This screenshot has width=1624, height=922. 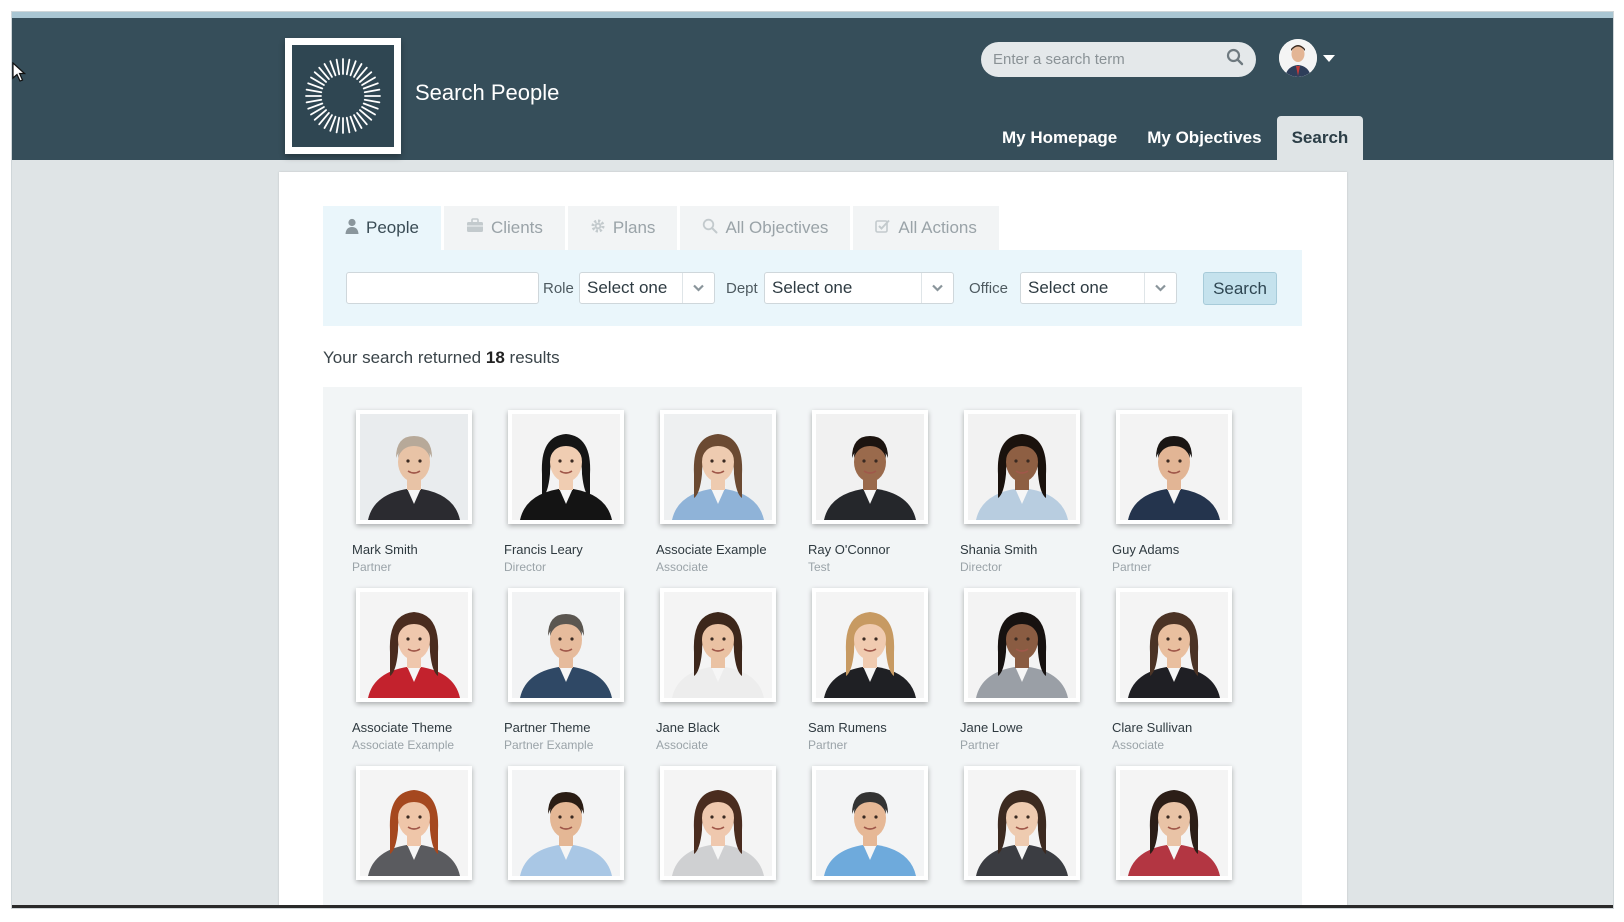 I want to click on person-card: Jane Lowe Partner, so click(x=1036, y=677).